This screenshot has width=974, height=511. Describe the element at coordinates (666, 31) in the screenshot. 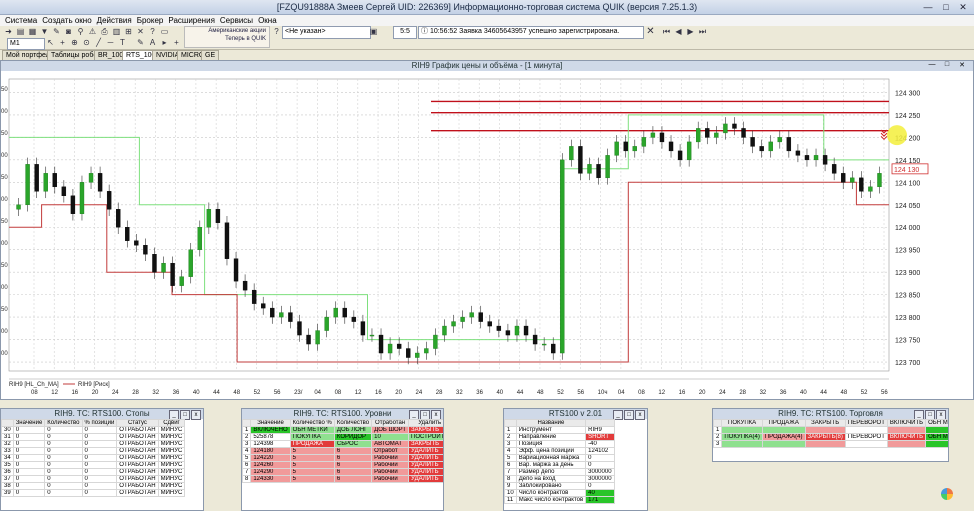

I see `first-icon: ⏮` at that location.